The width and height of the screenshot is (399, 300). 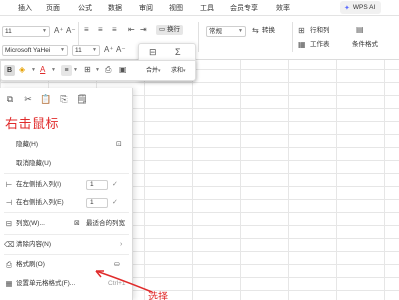 I want to click on convert-icon: ⇆, so click(x=255, y=30).